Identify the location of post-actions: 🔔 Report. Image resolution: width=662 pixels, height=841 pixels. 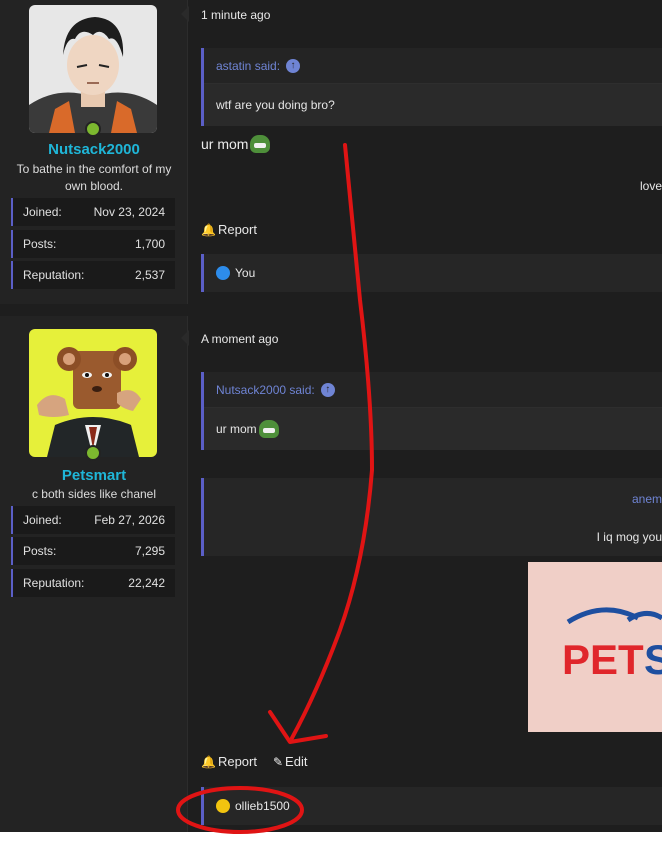
(229, 229).